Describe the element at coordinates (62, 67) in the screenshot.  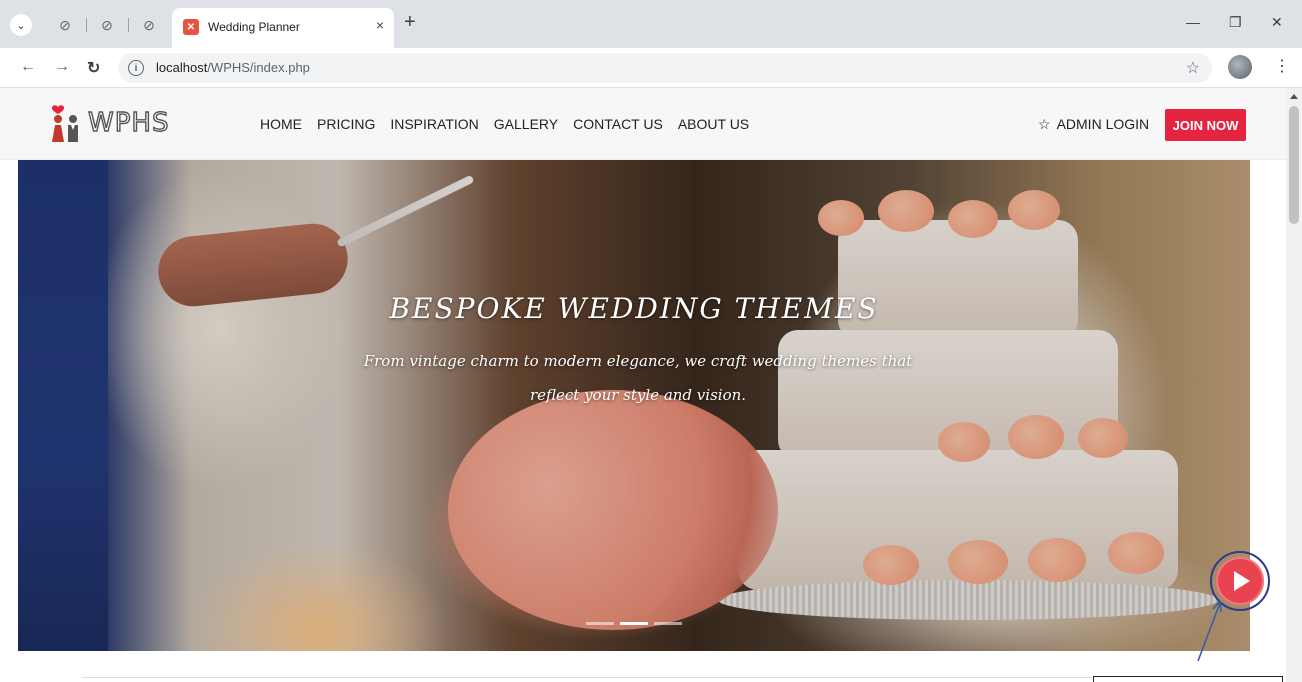
I see `forward-arrow-icon: →` at that location.